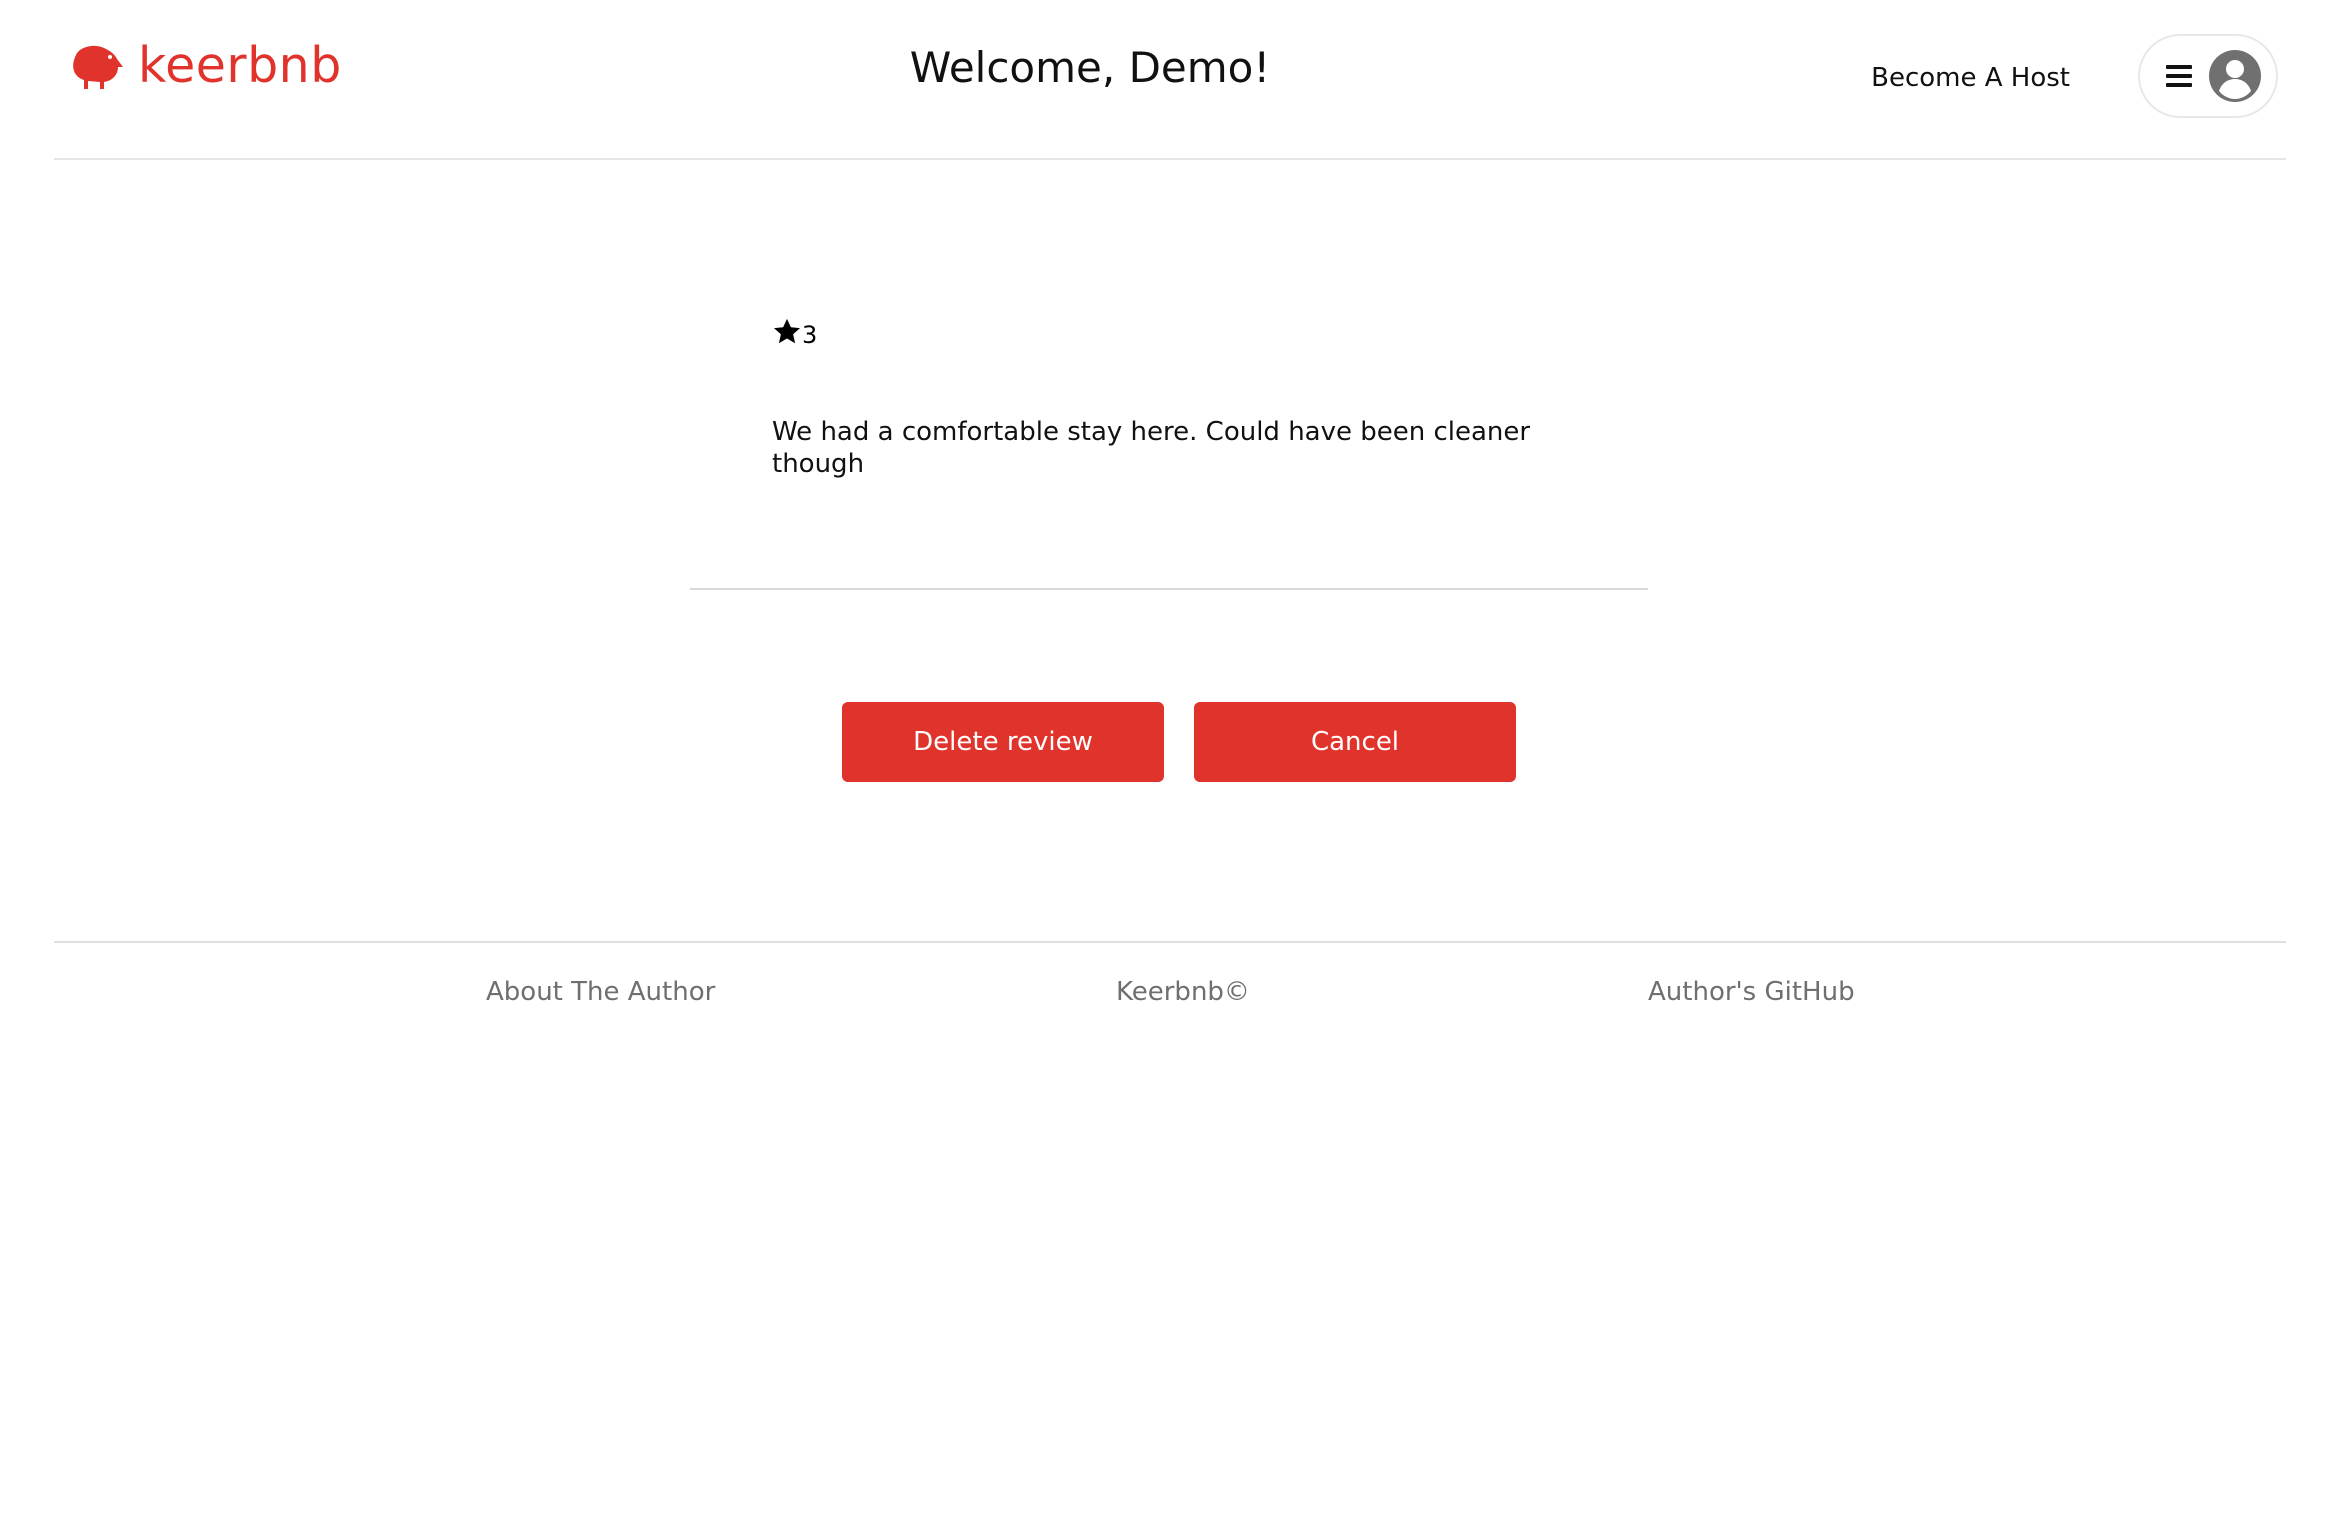 This screenshot has height=1520, width=2334. What do you see at coordinates (1355, 742) in the screenshot?
I see `cancel-button: Cancel` at bounding box center [1355, 742].